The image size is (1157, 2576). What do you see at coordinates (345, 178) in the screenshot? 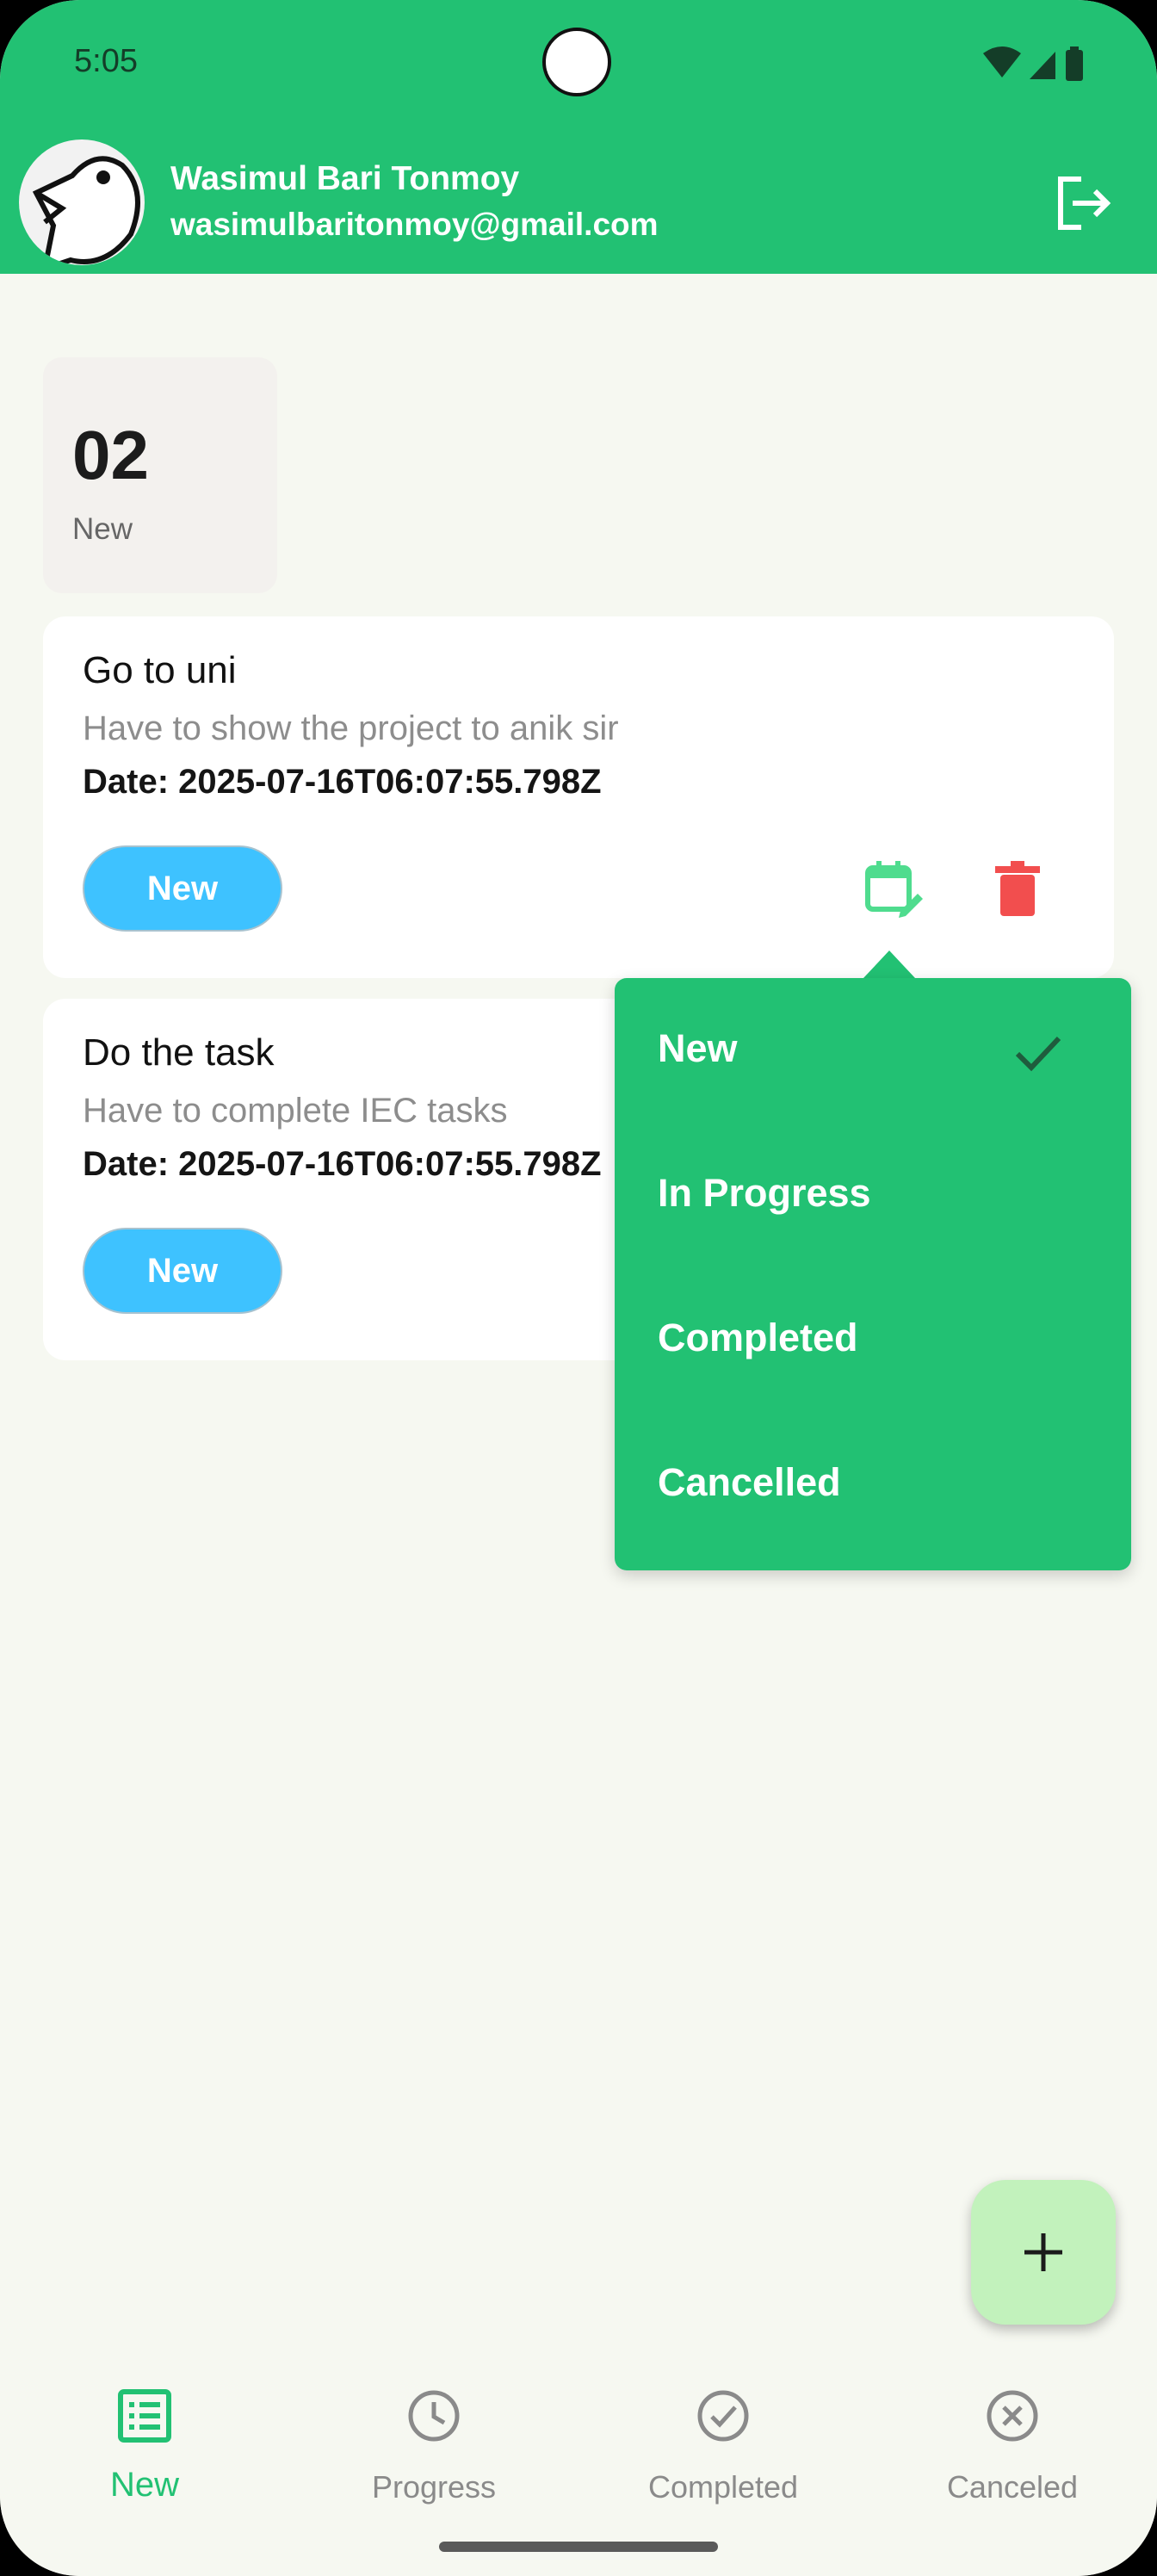
I see `user-name: Wasimul Bari Tonmoy` at bounding box center [345, 178].